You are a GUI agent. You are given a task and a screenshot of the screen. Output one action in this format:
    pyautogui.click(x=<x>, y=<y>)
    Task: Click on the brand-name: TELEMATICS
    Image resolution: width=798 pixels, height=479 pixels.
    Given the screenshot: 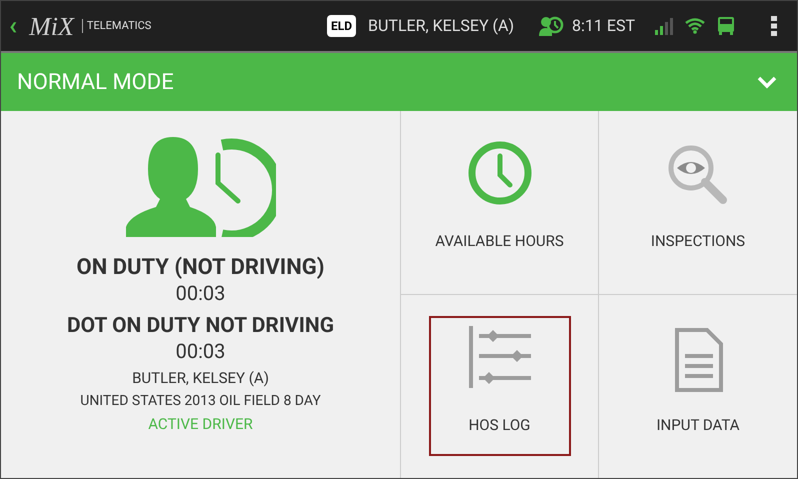 What is the action you would take?
    pyautogui.click(x=117, y=26)
    